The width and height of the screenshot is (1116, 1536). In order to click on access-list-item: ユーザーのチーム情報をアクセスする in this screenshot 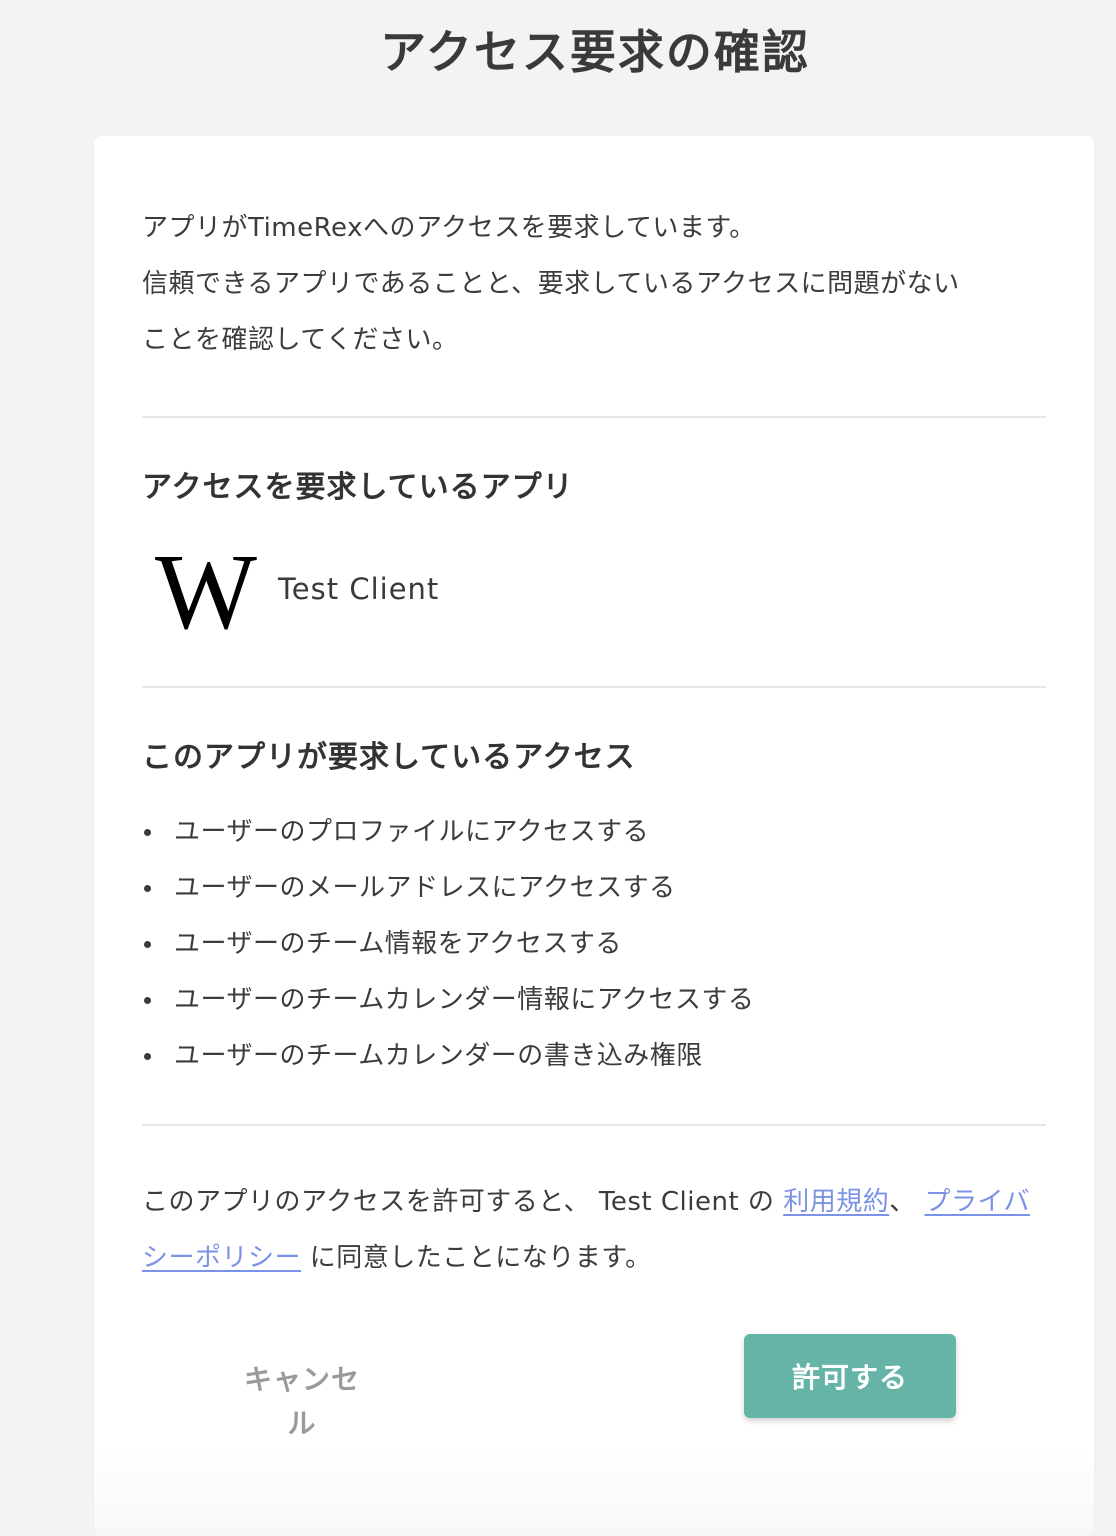, I will do `click(594, 944)`.